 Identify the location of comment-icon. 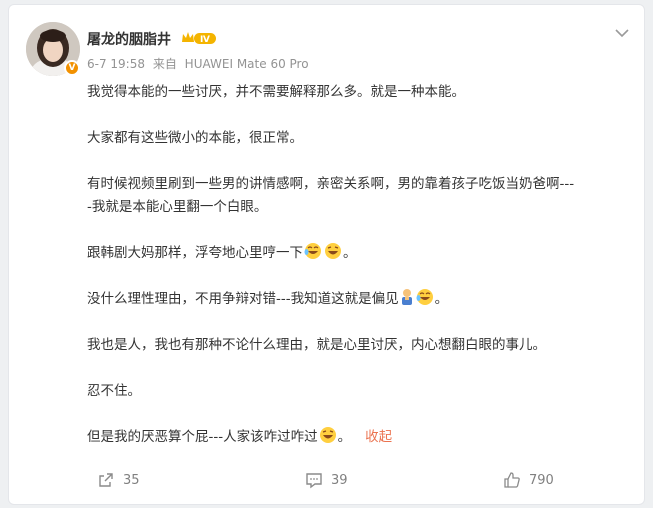
(314, 481).